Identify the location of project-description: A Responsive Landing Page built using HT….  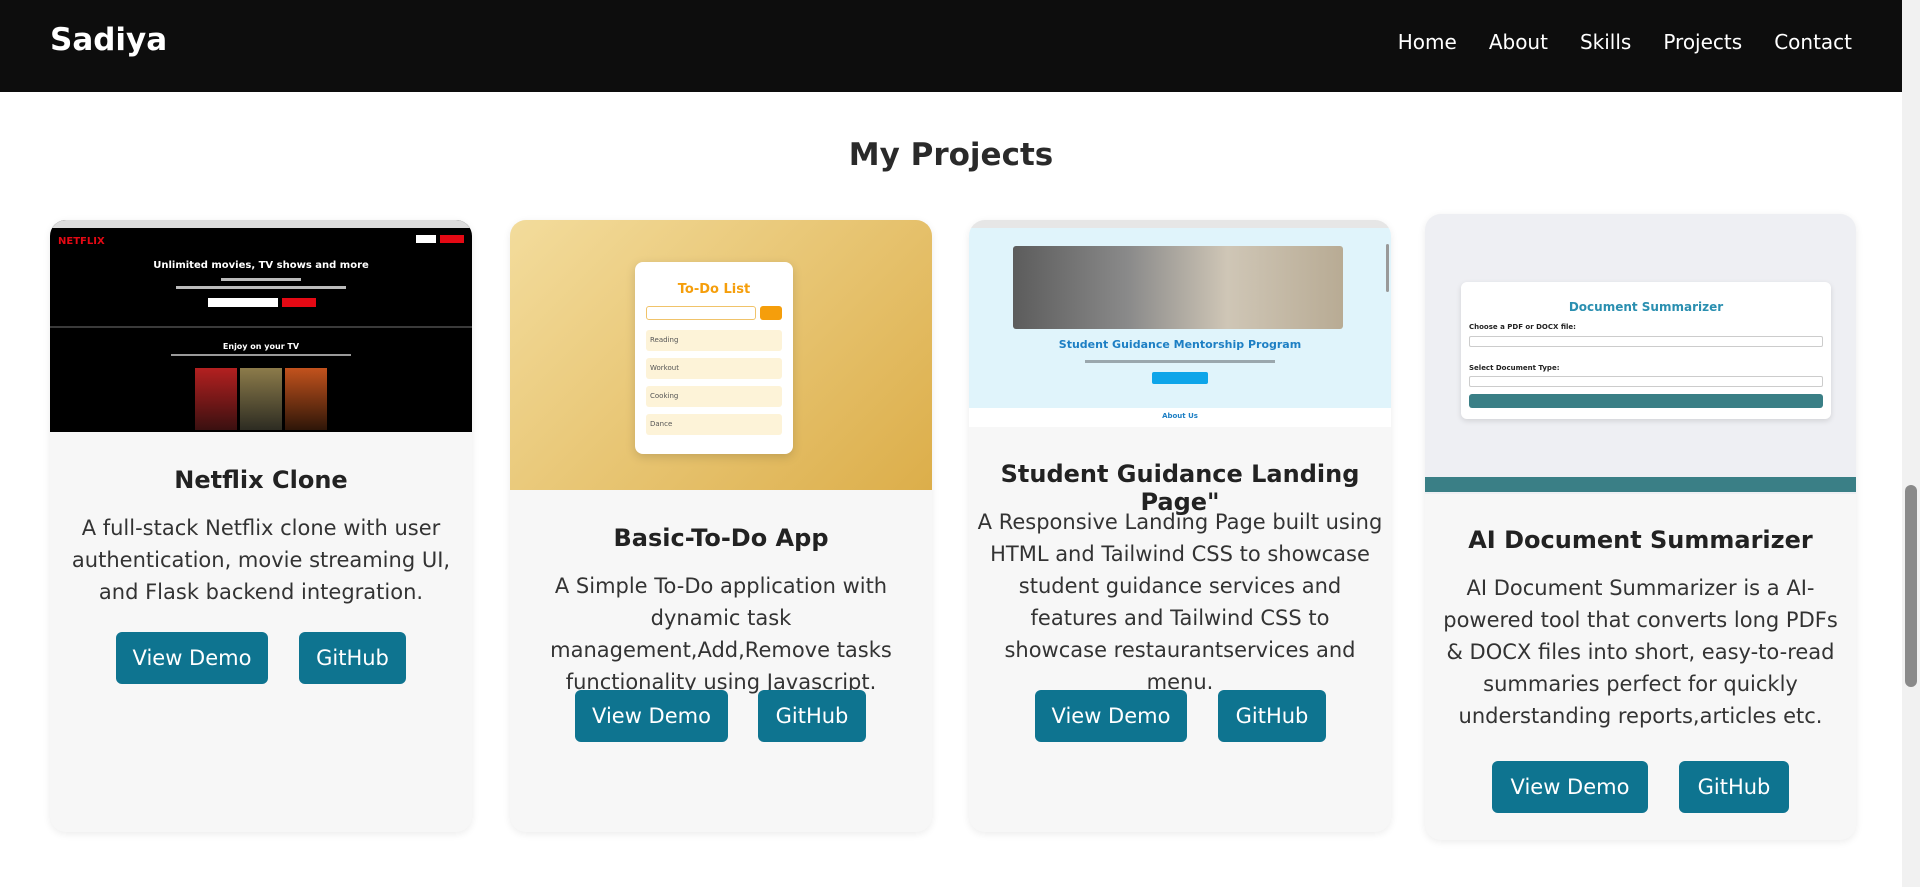
(1180, 602).